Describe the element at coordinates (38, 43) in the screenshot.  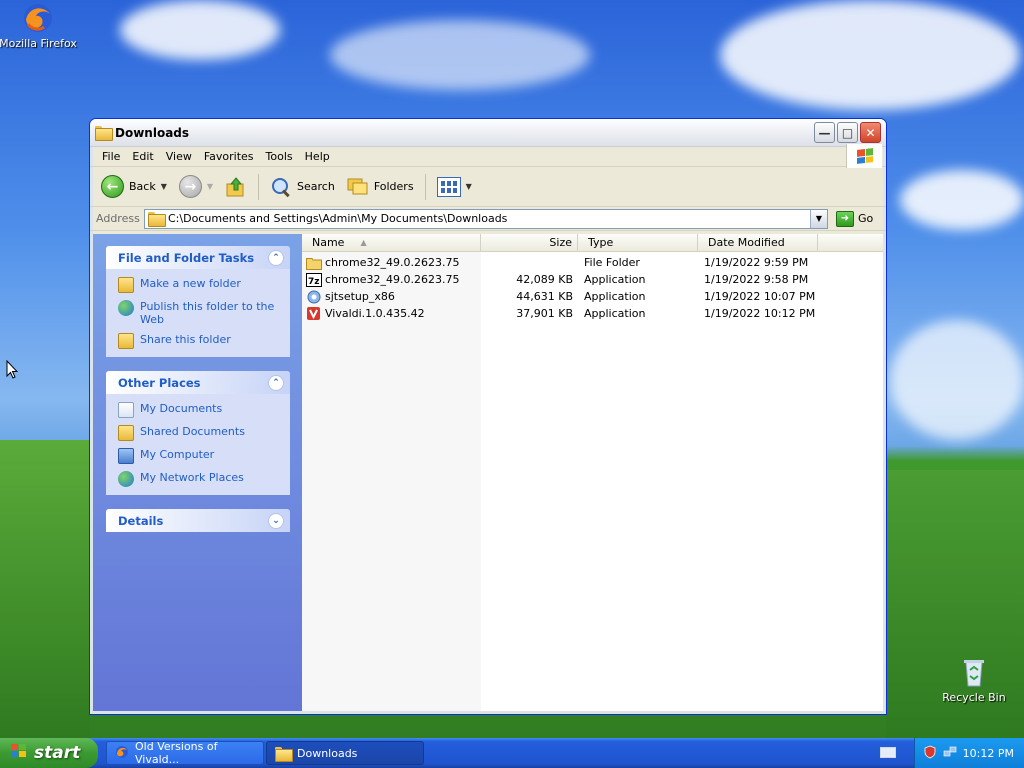
I see `desktop-icon-label: Mozilla Firefox` at that location.